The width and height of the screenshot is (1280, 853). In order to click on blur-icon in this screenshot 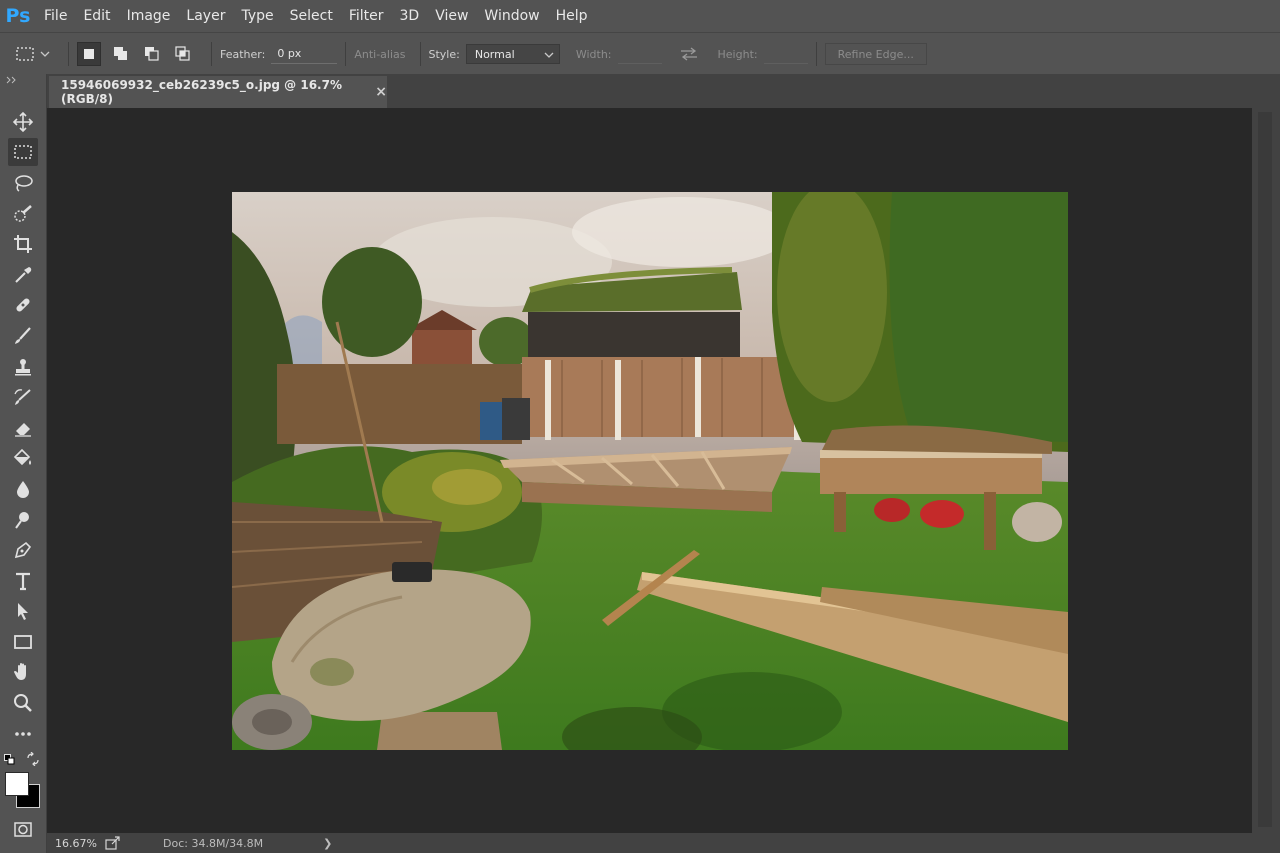, I will do `click(23, 489)`.